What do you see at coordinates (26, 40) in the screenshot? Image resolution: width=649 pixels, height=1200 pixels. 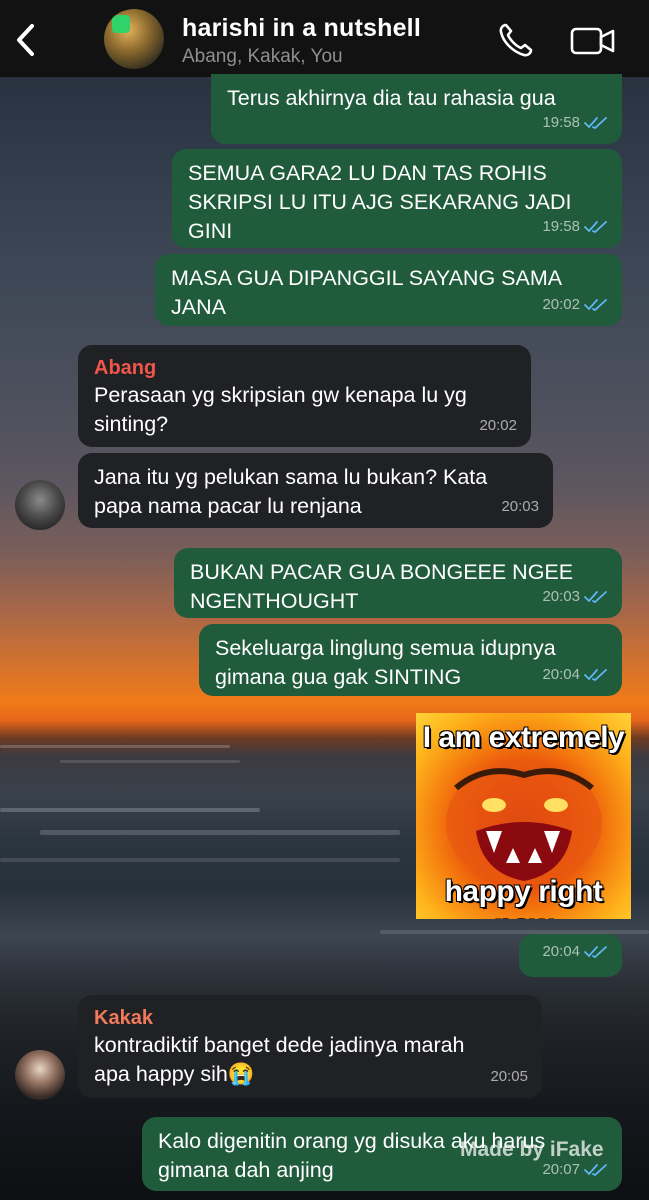 I see `chevron-left-icon` at bounding box center [26, 40].